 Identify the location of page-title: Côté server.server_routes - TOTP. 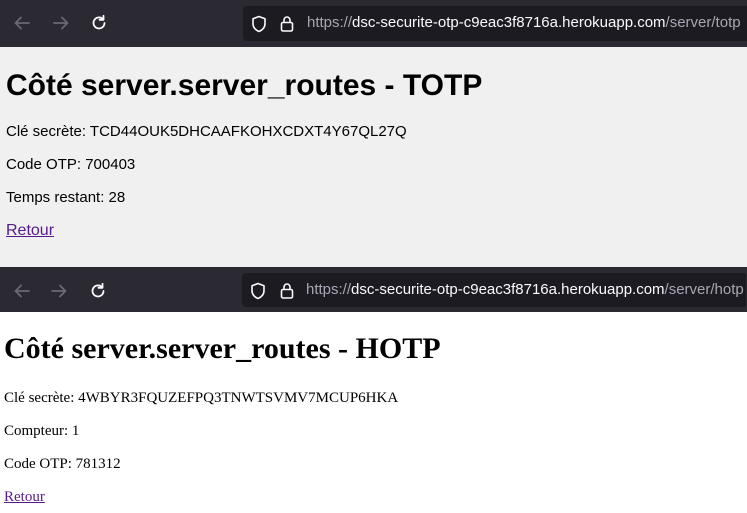
(244, 85).